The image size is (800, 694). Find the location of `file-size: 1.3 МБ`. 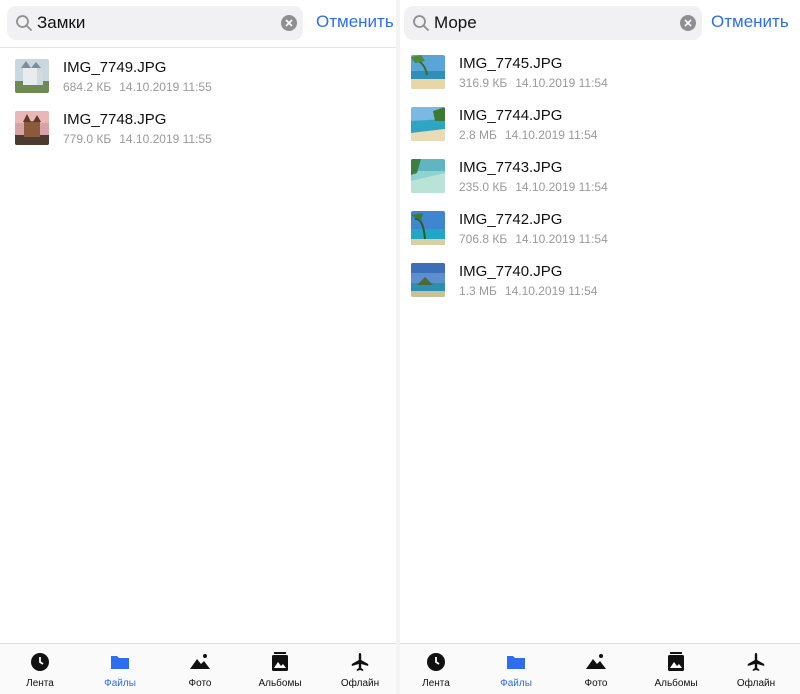

file-size: 1.3 МБ is located at coordinates (478, 291).